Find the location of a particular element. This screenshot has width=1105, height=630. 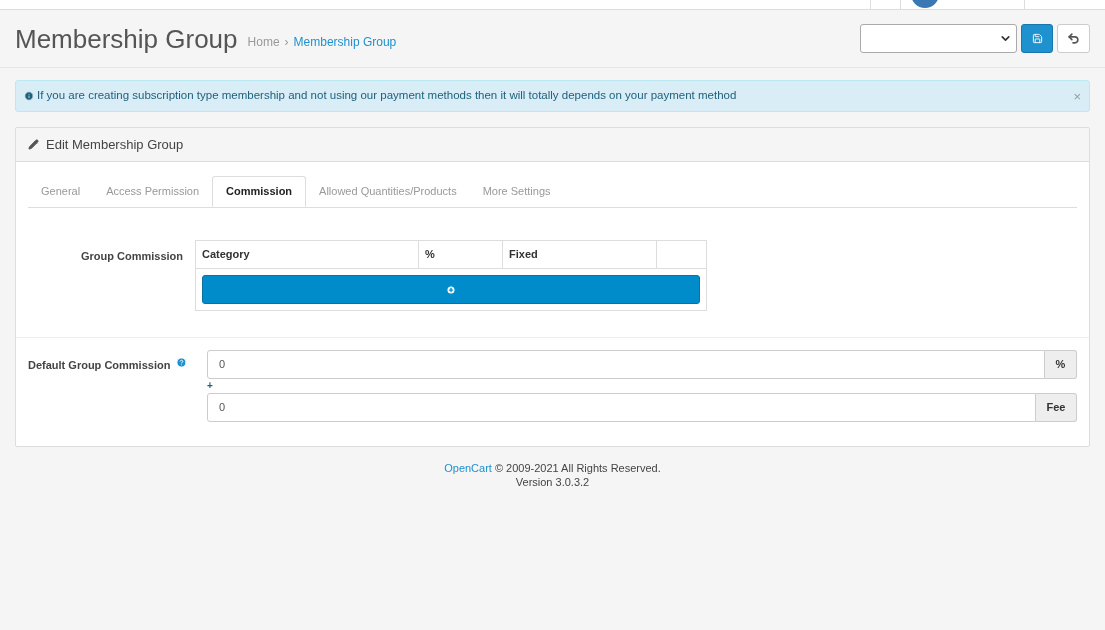

undo-icon is located at coordinates (1073, 38).